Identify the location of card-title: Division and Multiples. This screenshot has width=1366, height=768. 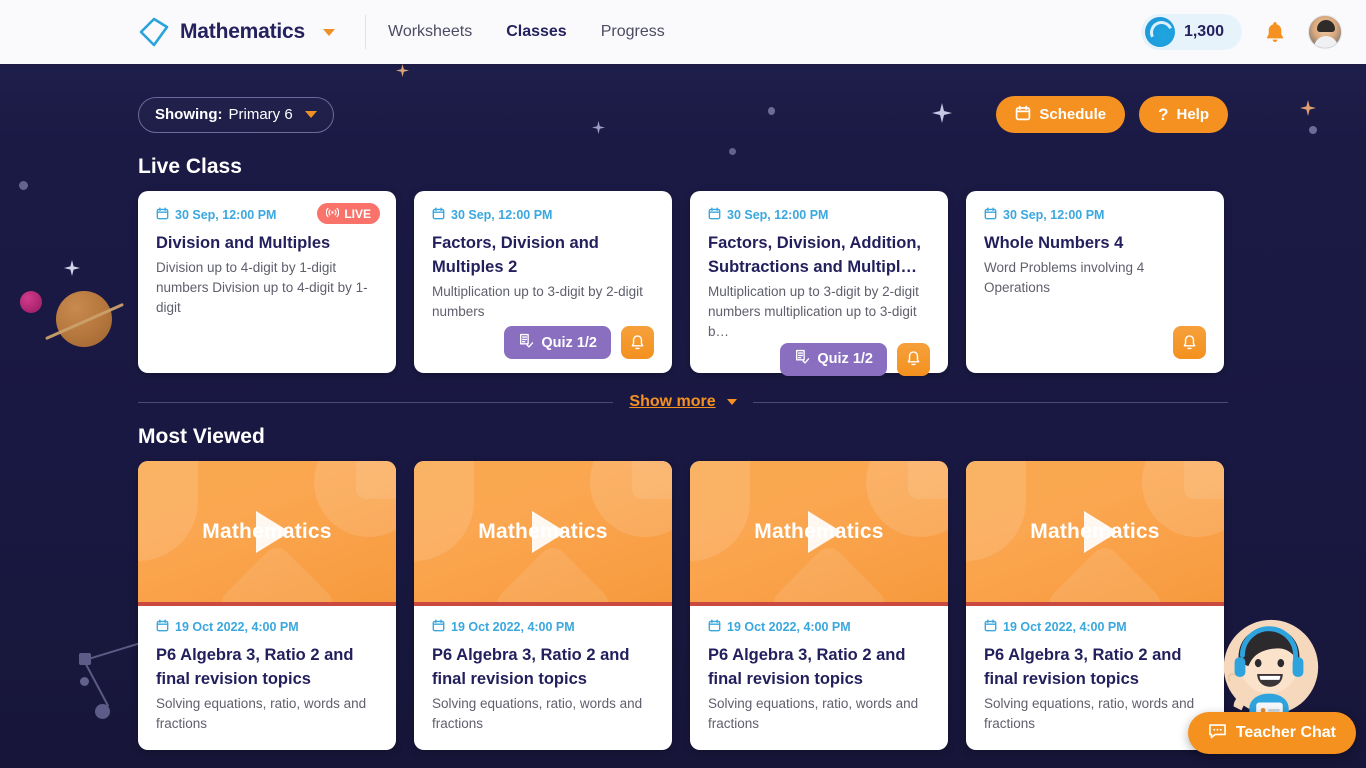
(243, 243).